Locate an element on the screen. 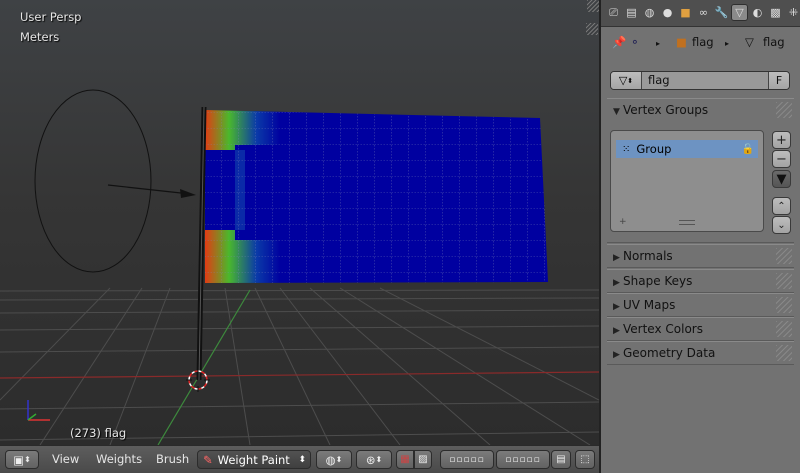  axis-gizmo is located at coordinates (38, 410).